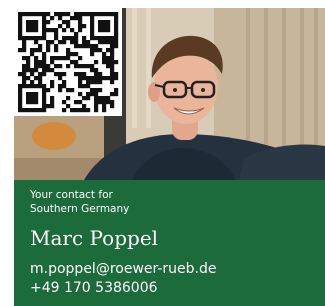 The height and width of the screenshot is (306, 325). I want to click on contact-intro-line2: Southern Germany, so click(80, 209).